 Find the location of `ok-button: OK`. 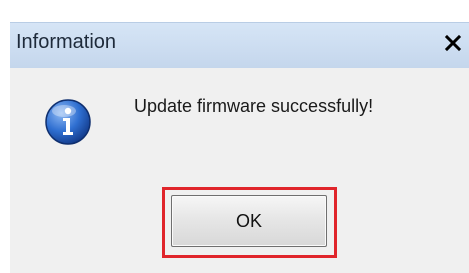

ok-button: OK is located at coordinates (249, 221).